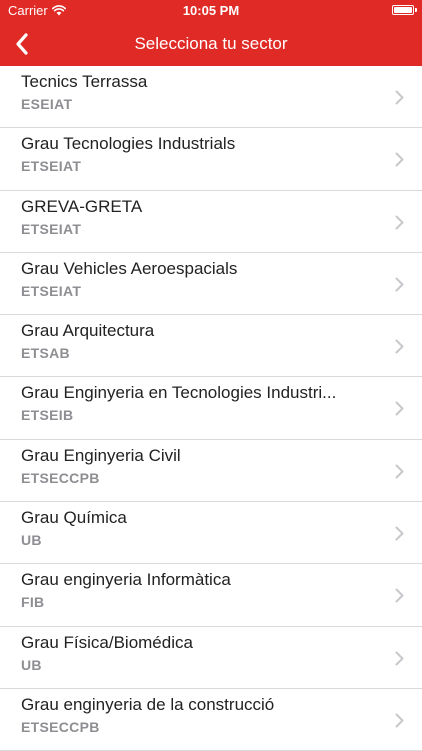  Describe the element at coordinates (211, 284) in the screenshot. I see `sector-list-item: Grau Vehicles Aeroespacials ETSEIAT` at that location.